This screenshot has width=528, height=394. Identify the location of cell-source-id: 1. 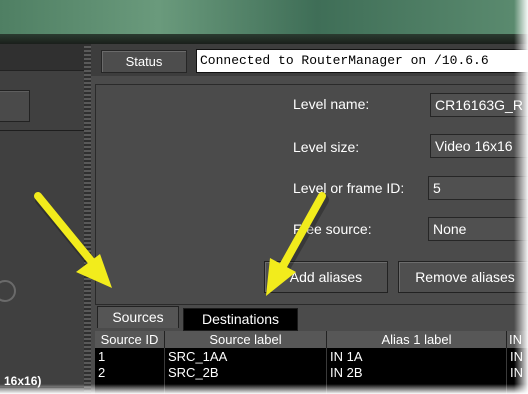
(102, 356).